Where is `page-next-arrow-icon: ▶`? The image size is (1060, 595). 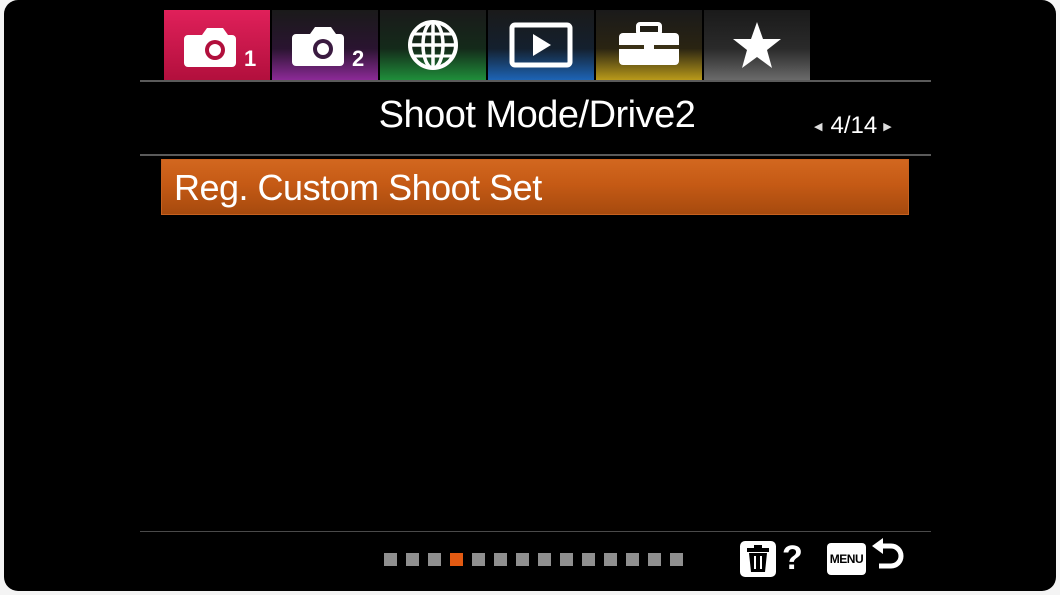 page-next-arrow-icon: ▶ is located at coordinates (887, 126).